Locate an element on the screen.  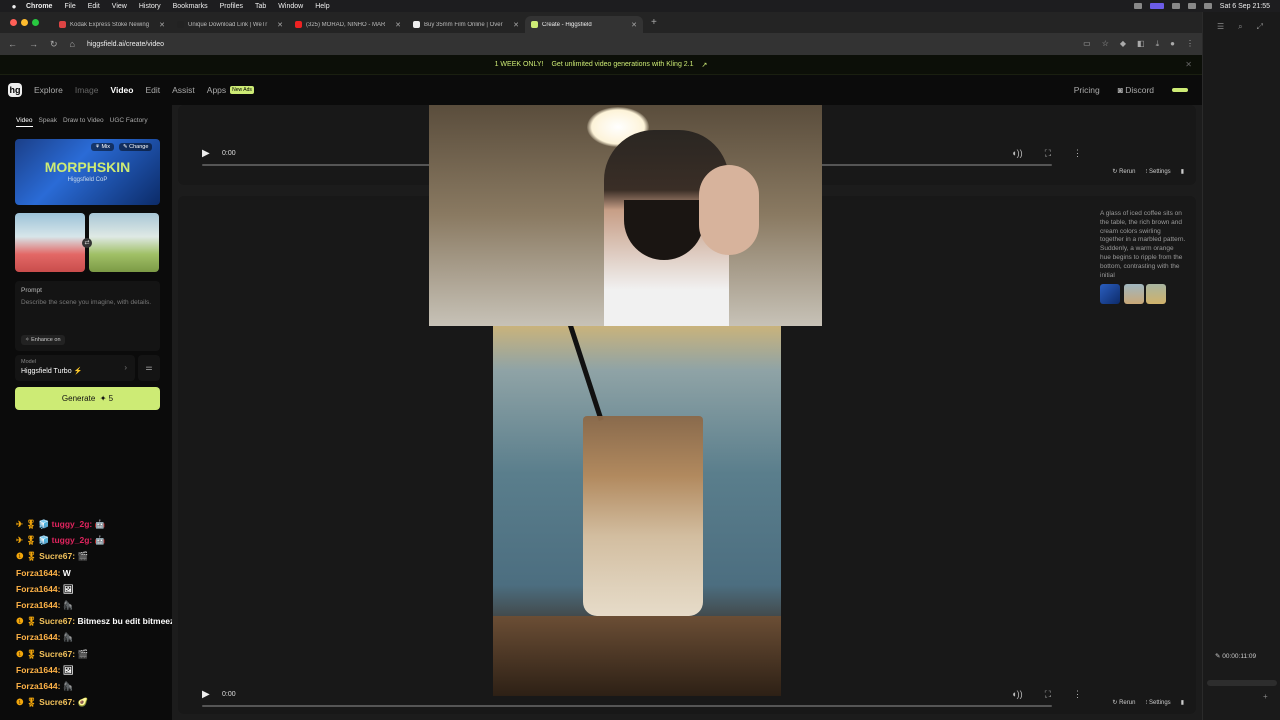
sidebar-icon: ☰ is located at coordinates (1220, 27).